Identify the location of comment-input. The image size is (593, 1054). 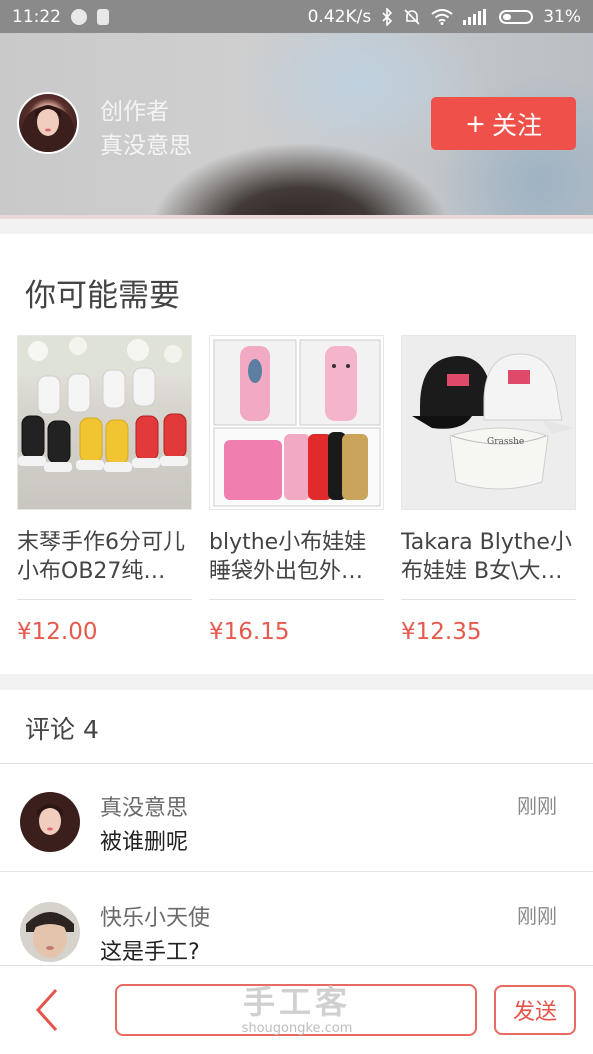
(296, 1010).